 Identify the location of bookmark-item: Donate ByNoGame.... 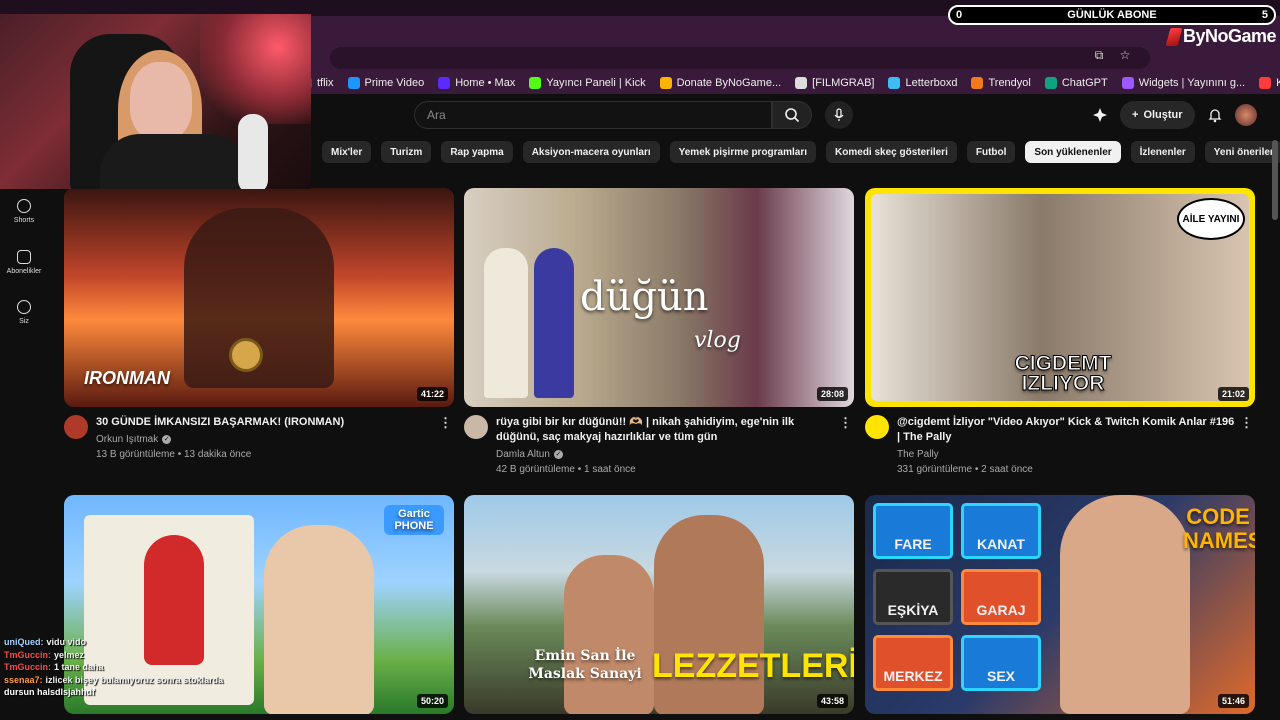
(720, 83).